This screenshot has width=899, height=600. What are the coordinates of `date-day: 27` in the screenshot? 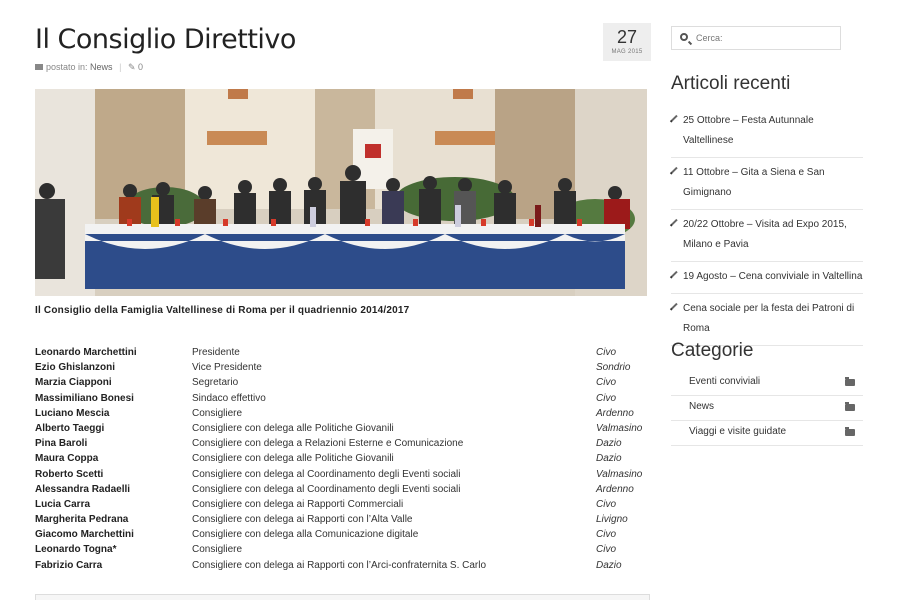 It's located at (627, 37).